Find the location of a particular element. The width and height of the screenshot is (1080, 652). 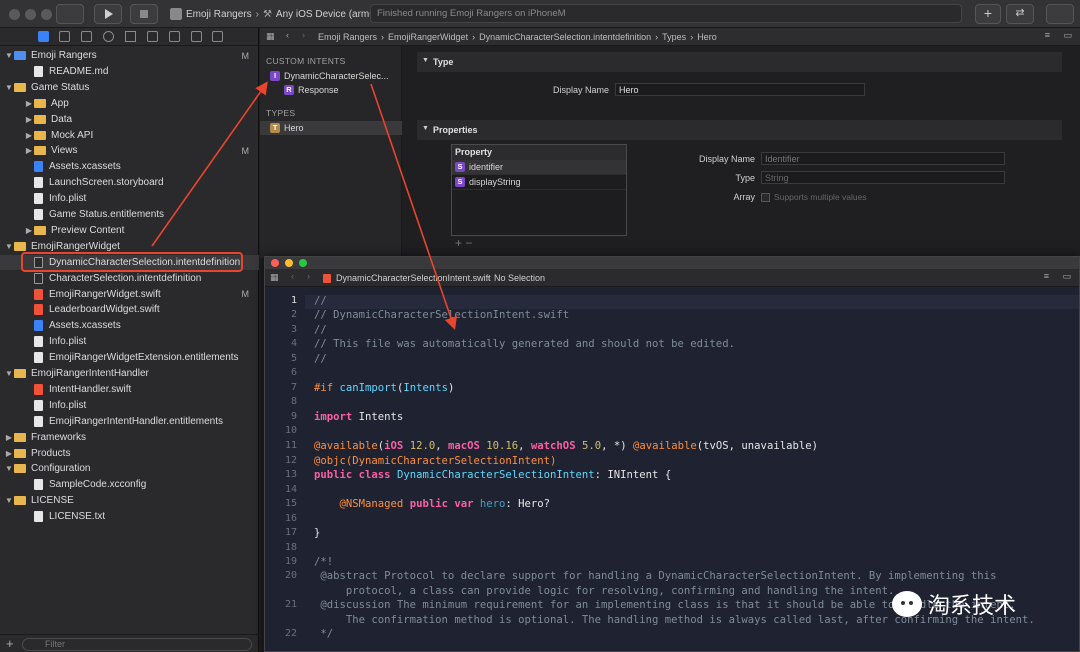

tree-item: ▼ Emoji Rangers M is located at coordinates (129, 55).